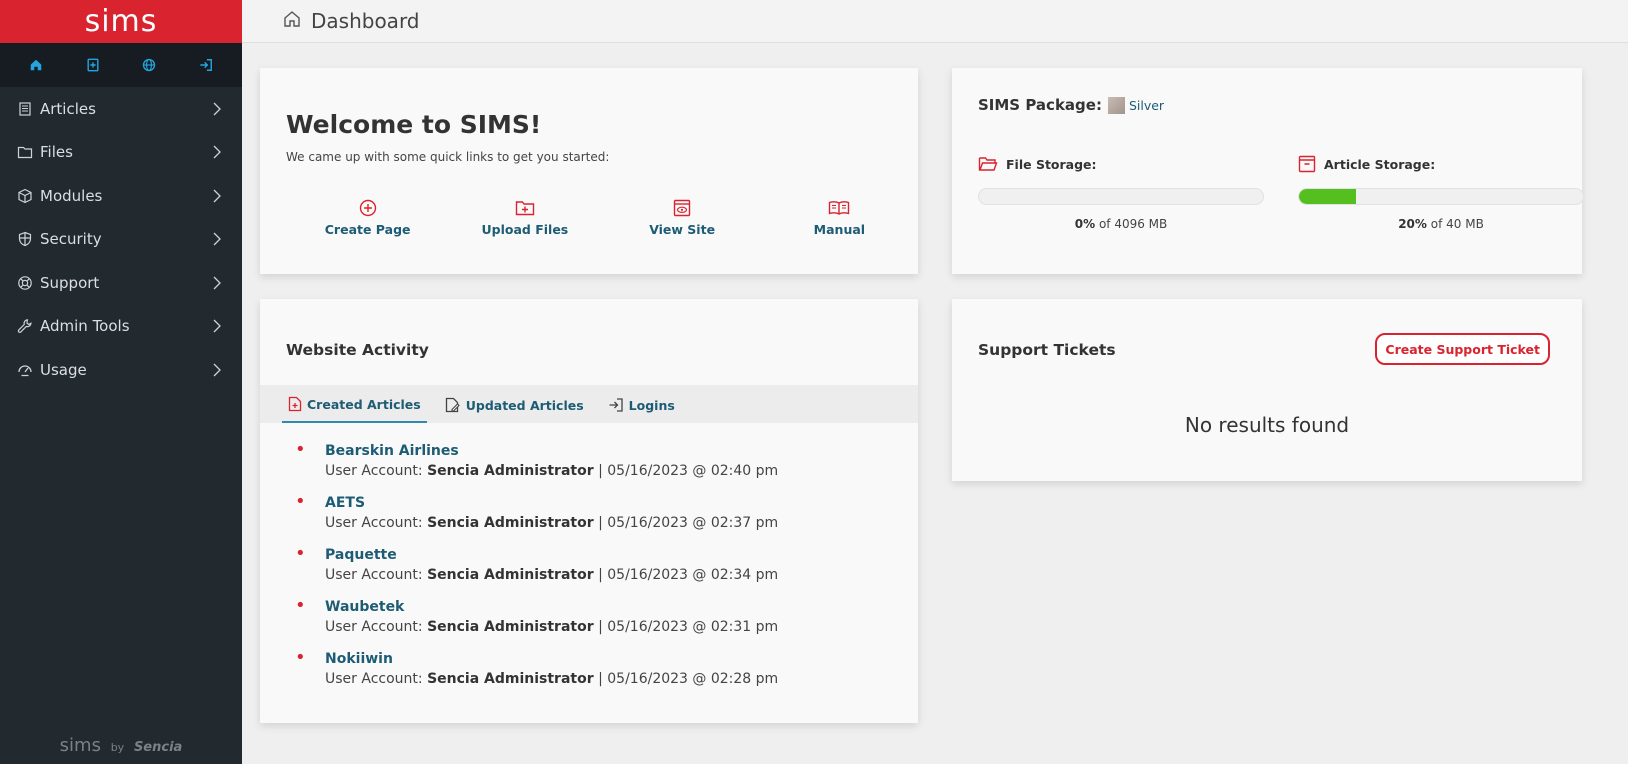 The height and width of the screenshot is (764, 1628). I want to click on page-header: Dashboard, so click(935, 21).